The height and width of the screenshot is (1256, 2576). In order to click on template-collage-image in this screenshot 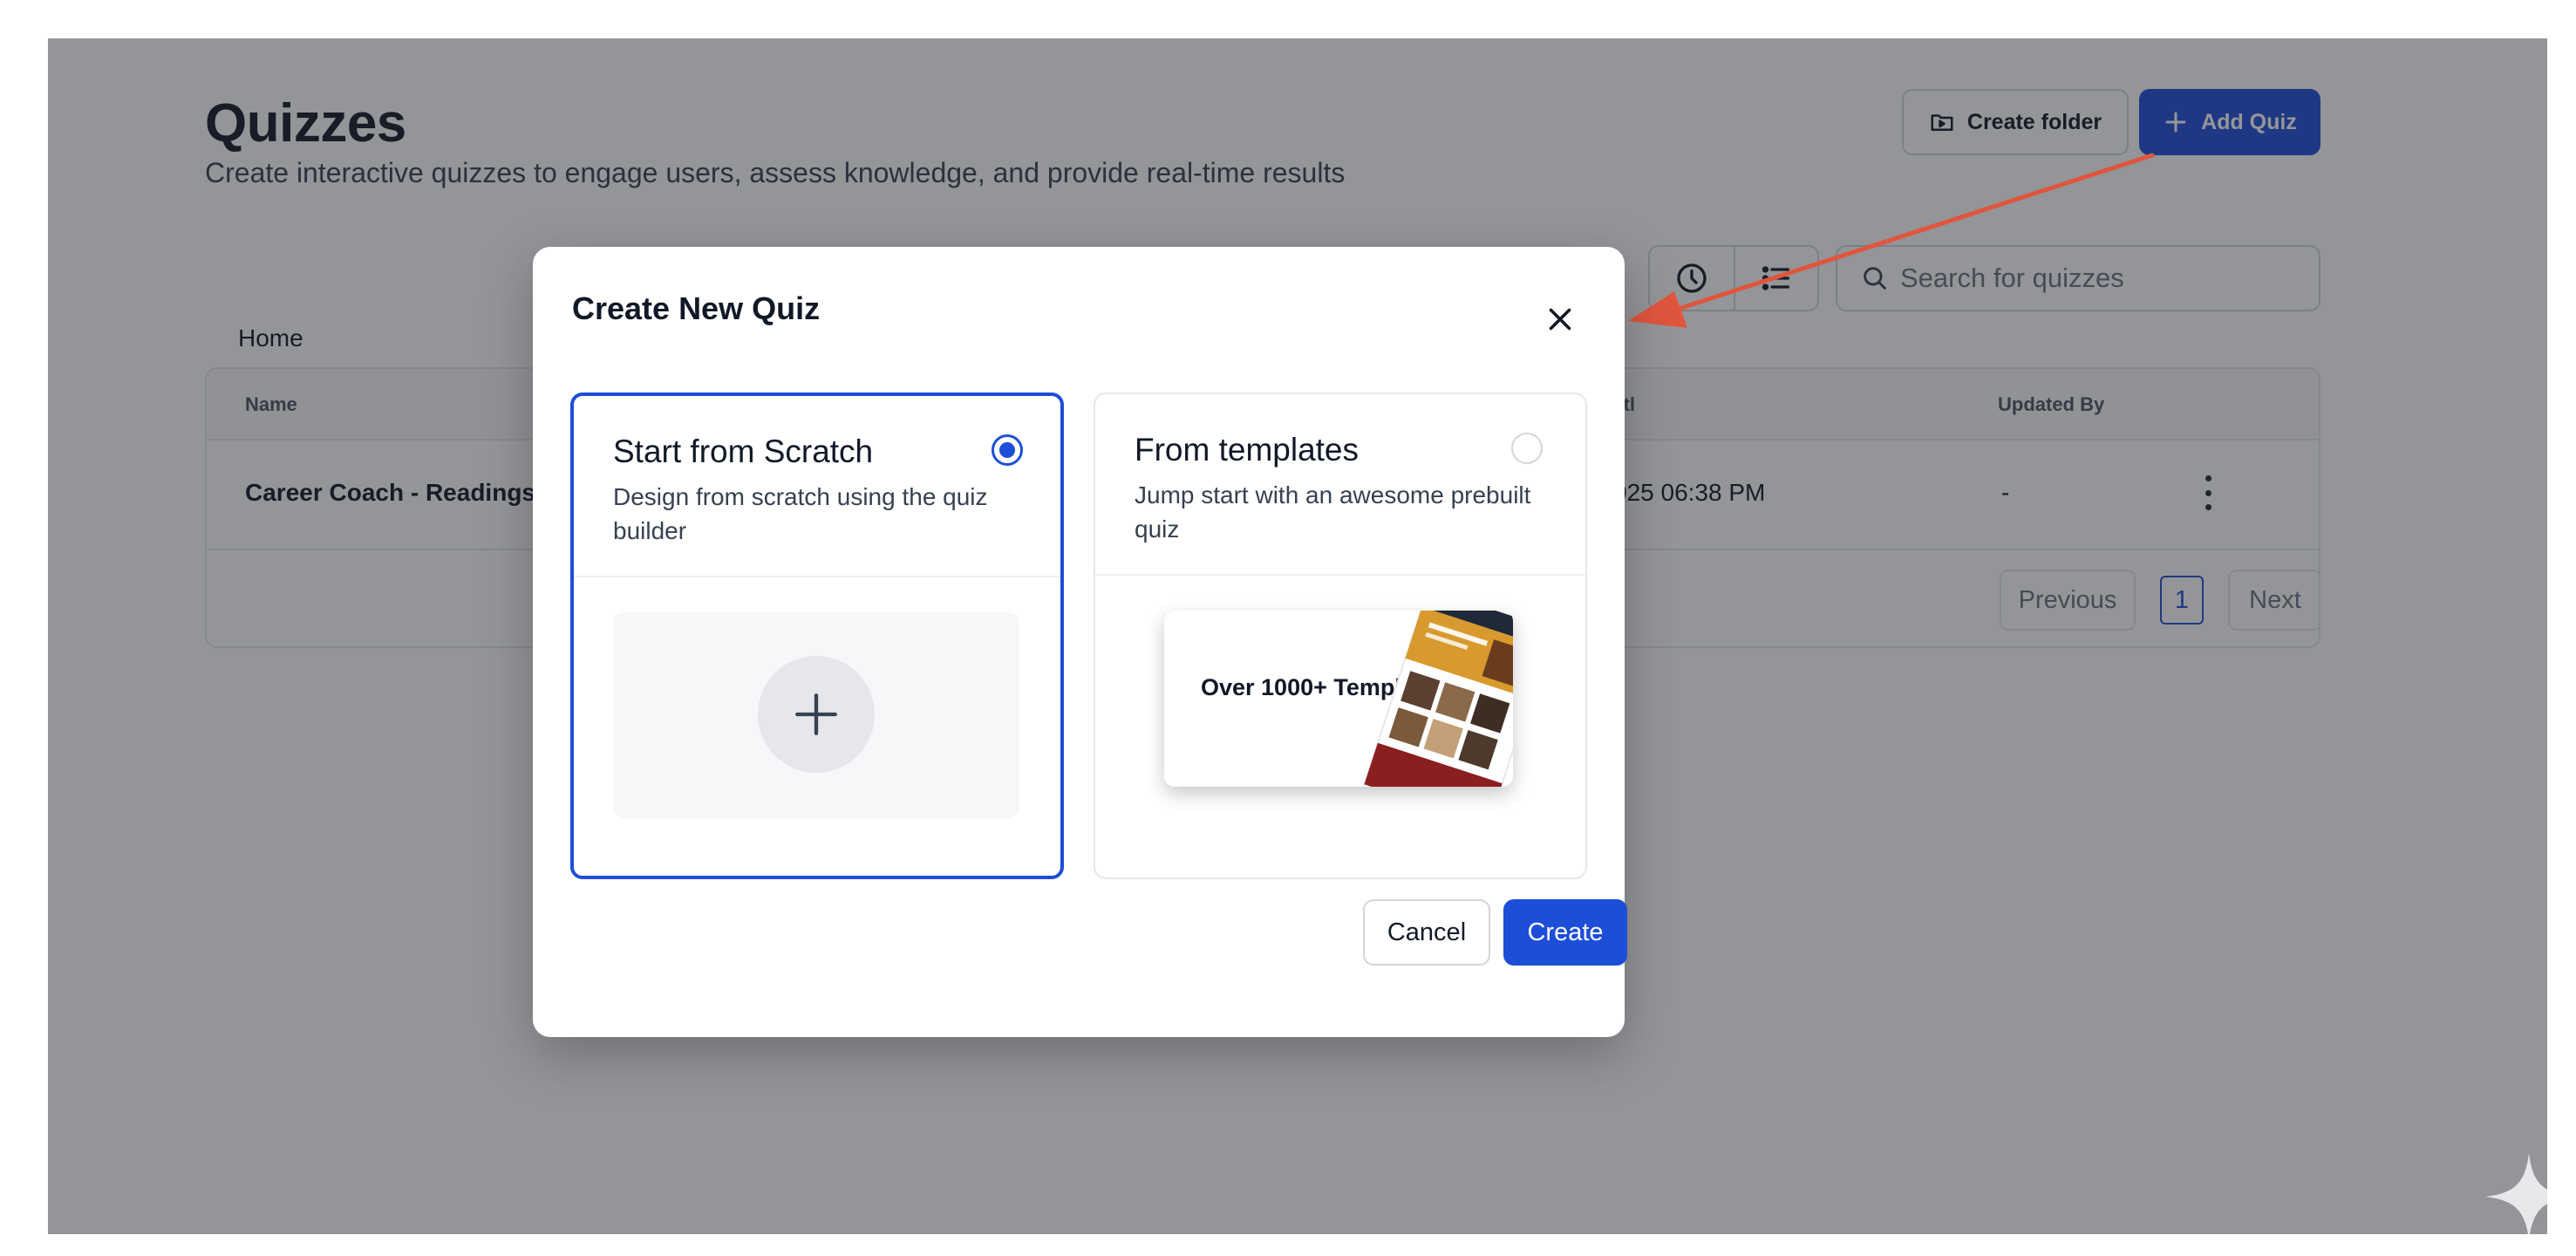, I will do `click(1437, 699)`.